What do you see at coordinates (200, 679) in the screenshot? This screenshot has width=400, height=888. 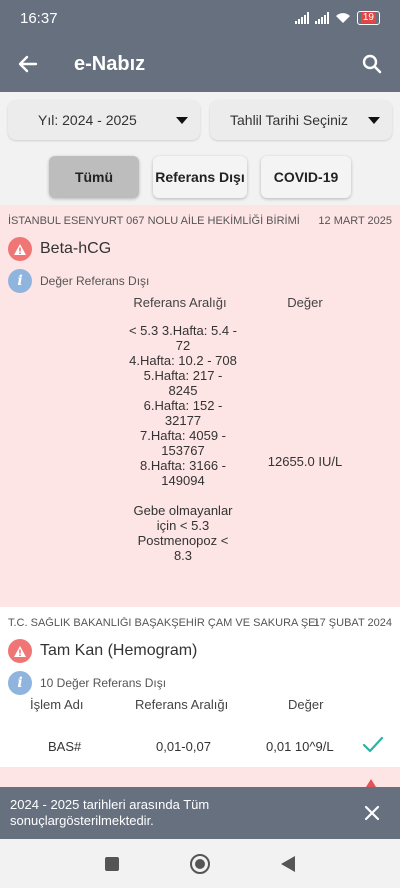 I see `info-row: i 10 Değer Referans Dışı` at bounding box center [200, 679].